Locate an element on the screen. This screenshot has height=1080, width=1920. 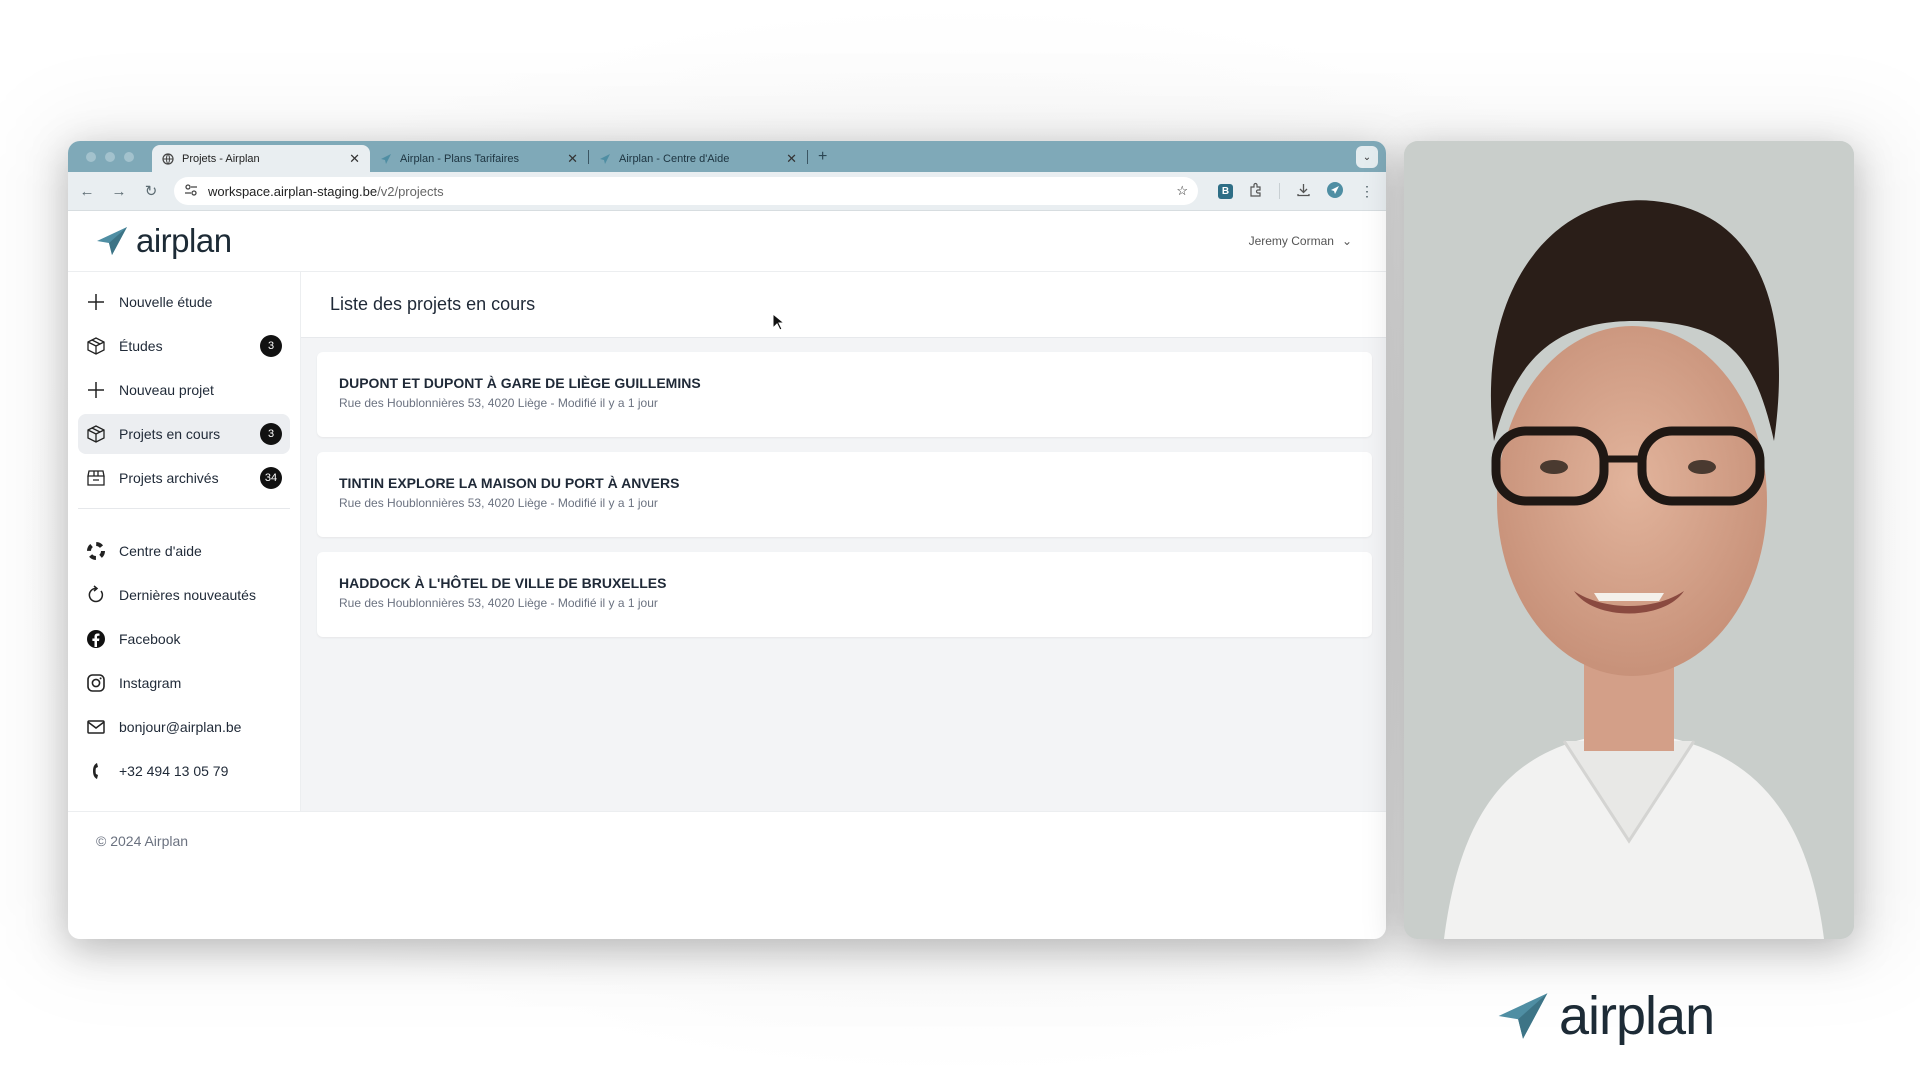
chevron-down-icon: ⌄ is located at coordinates (1346, 241).